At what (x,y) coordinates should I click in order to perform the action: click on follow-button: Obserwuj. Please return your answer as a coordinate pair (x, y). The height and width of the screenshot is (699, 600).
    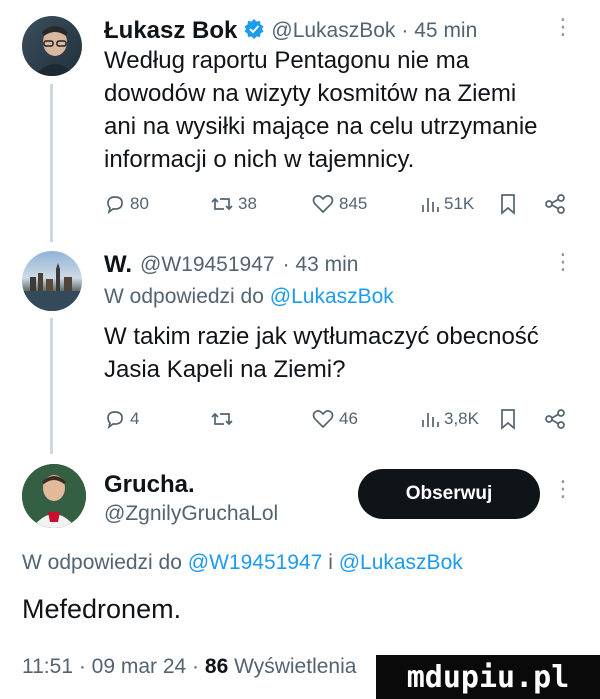
    Looking at the image, I should click on (449, 494).